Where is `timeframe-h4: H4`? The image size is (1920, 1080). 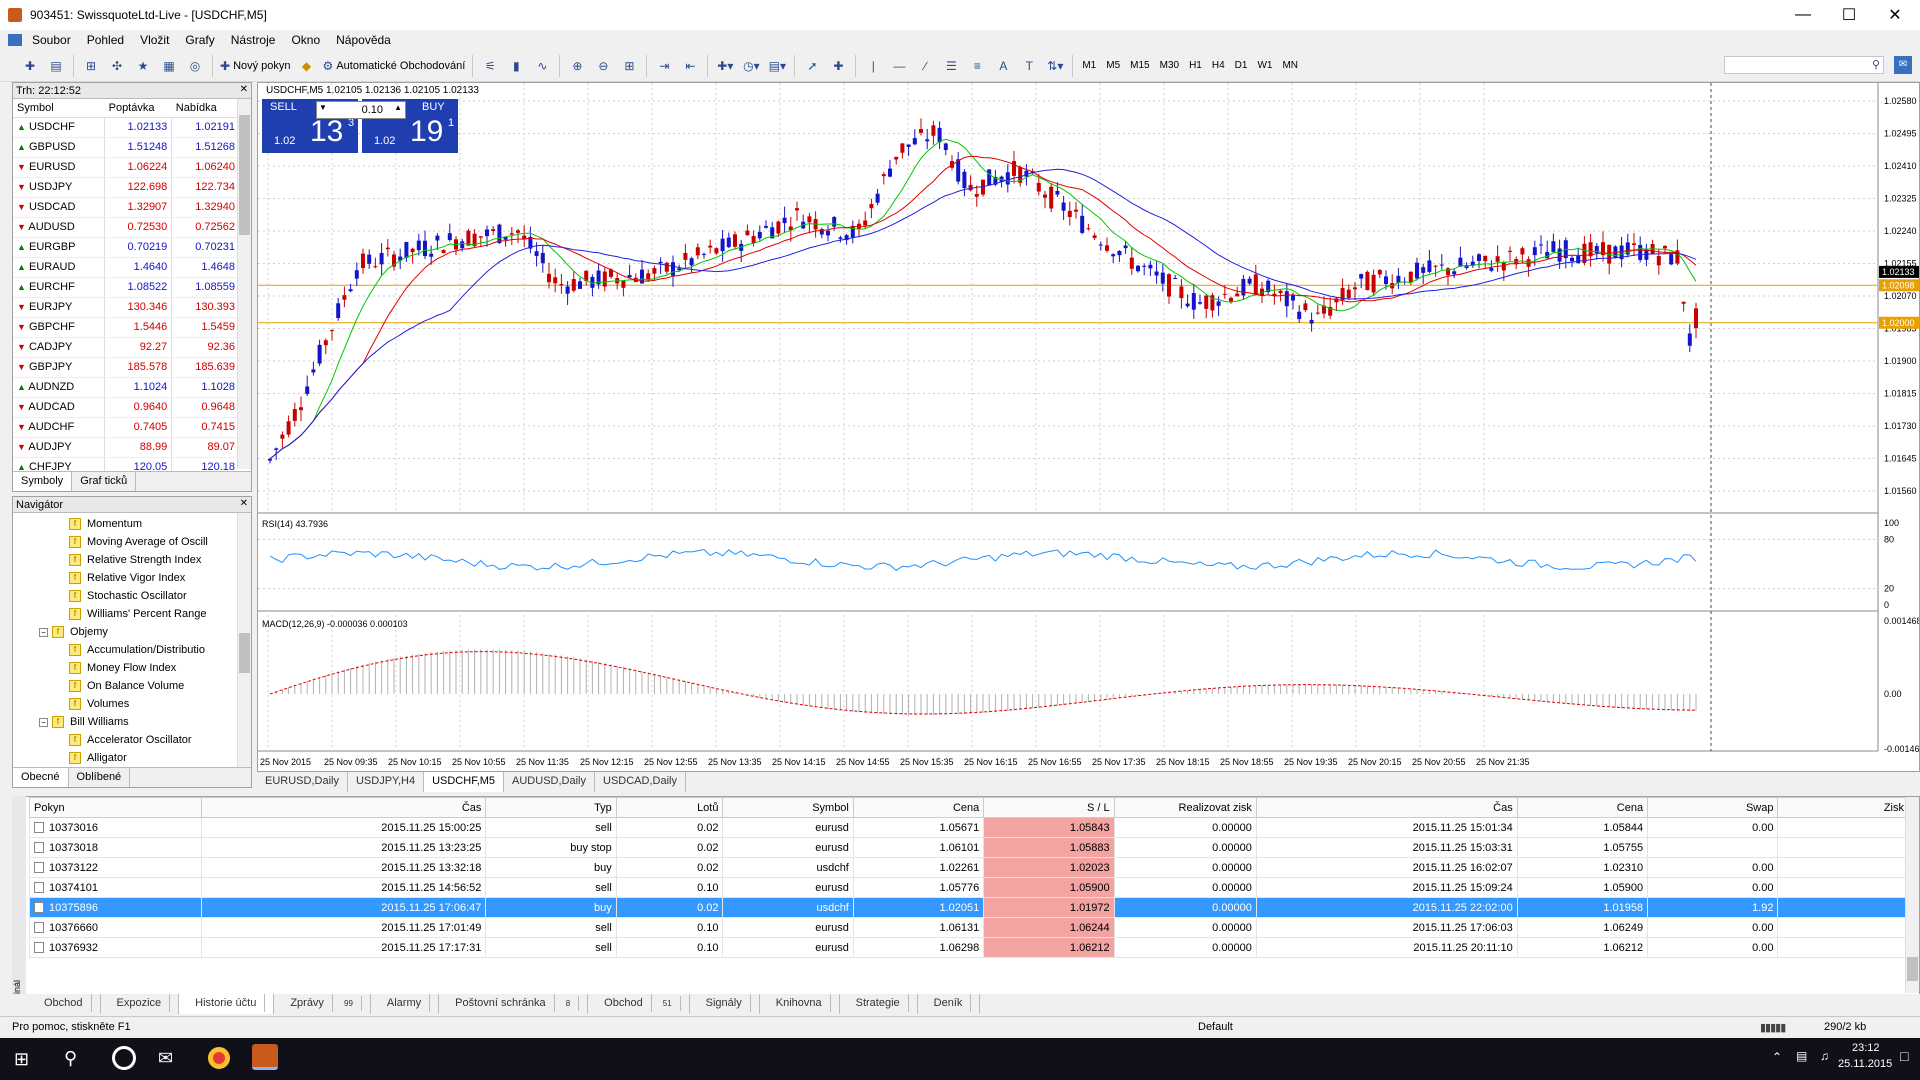
timeframe-h4: H4 is located at coordinates (1218, 65).